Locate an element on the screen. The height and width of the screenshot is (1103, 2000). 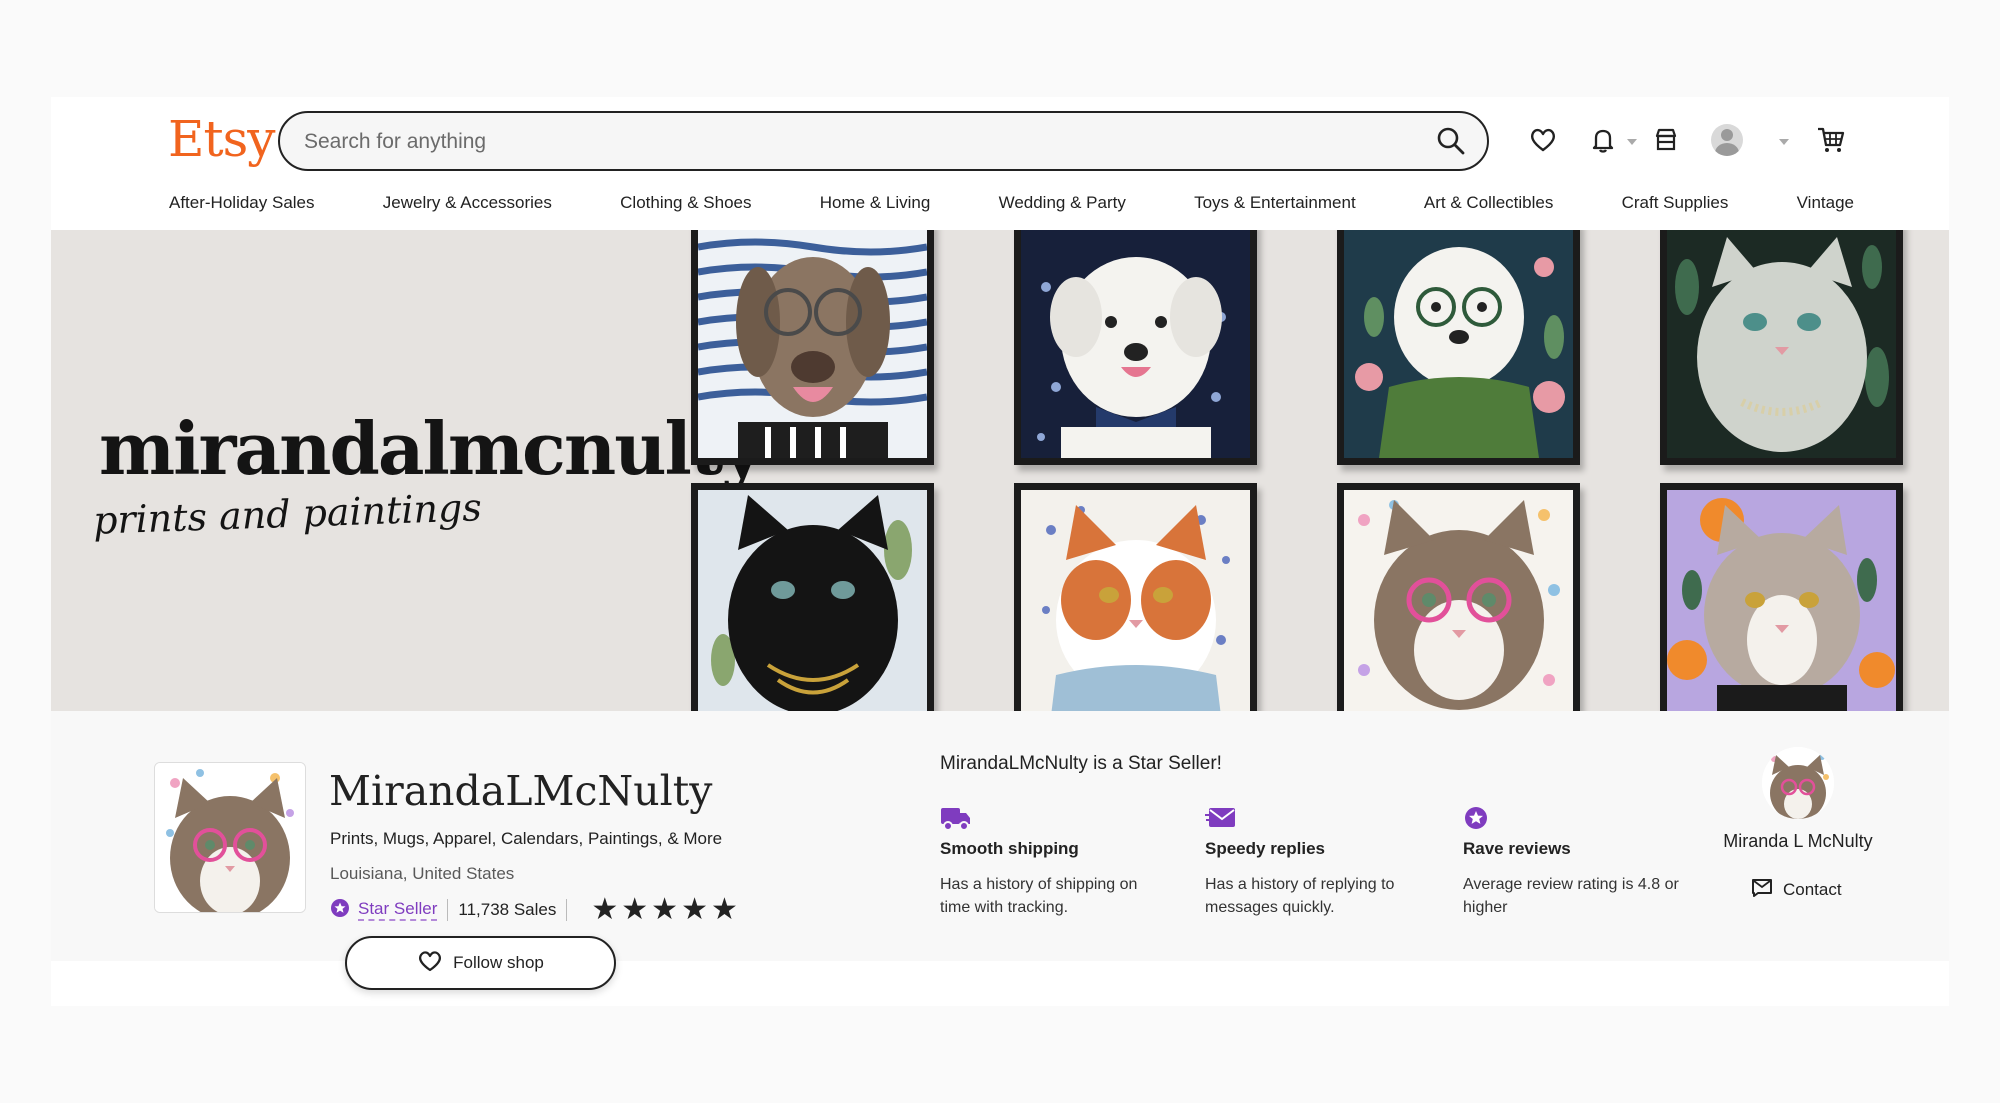
search-bar: Search for anything is located at coordinates (883, 141).